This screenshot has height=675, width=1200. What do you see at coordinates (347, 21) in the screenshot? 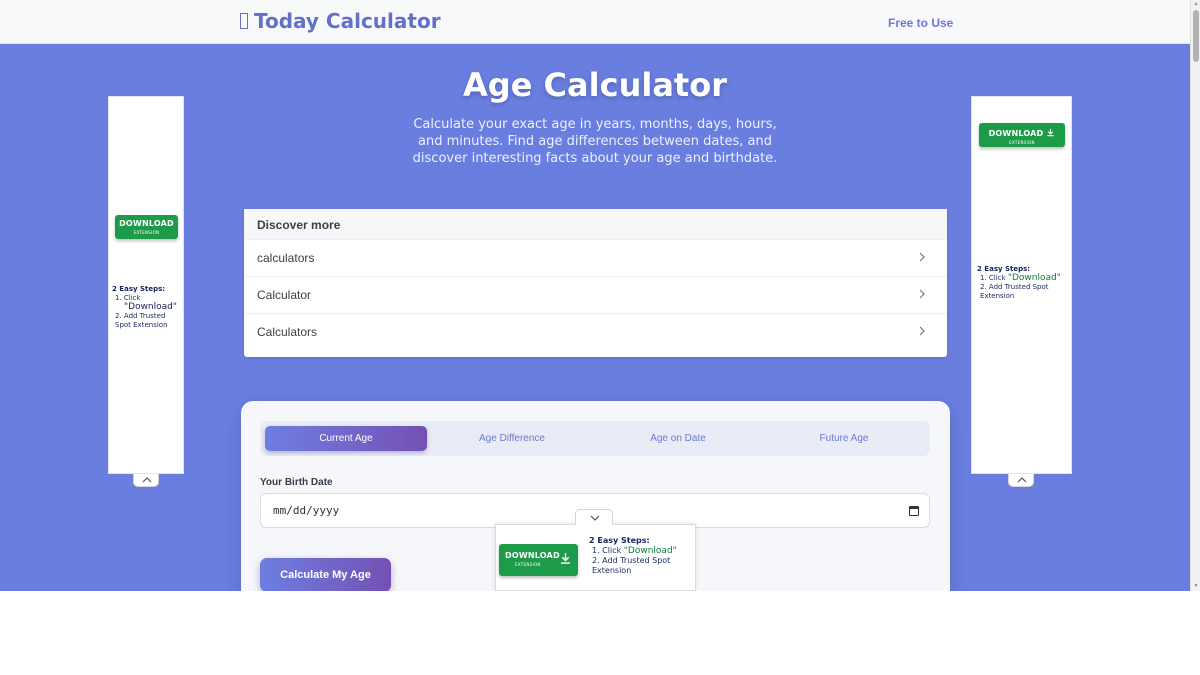
I see `logo-text: Today Calculator` at bounding box center [347, 21].